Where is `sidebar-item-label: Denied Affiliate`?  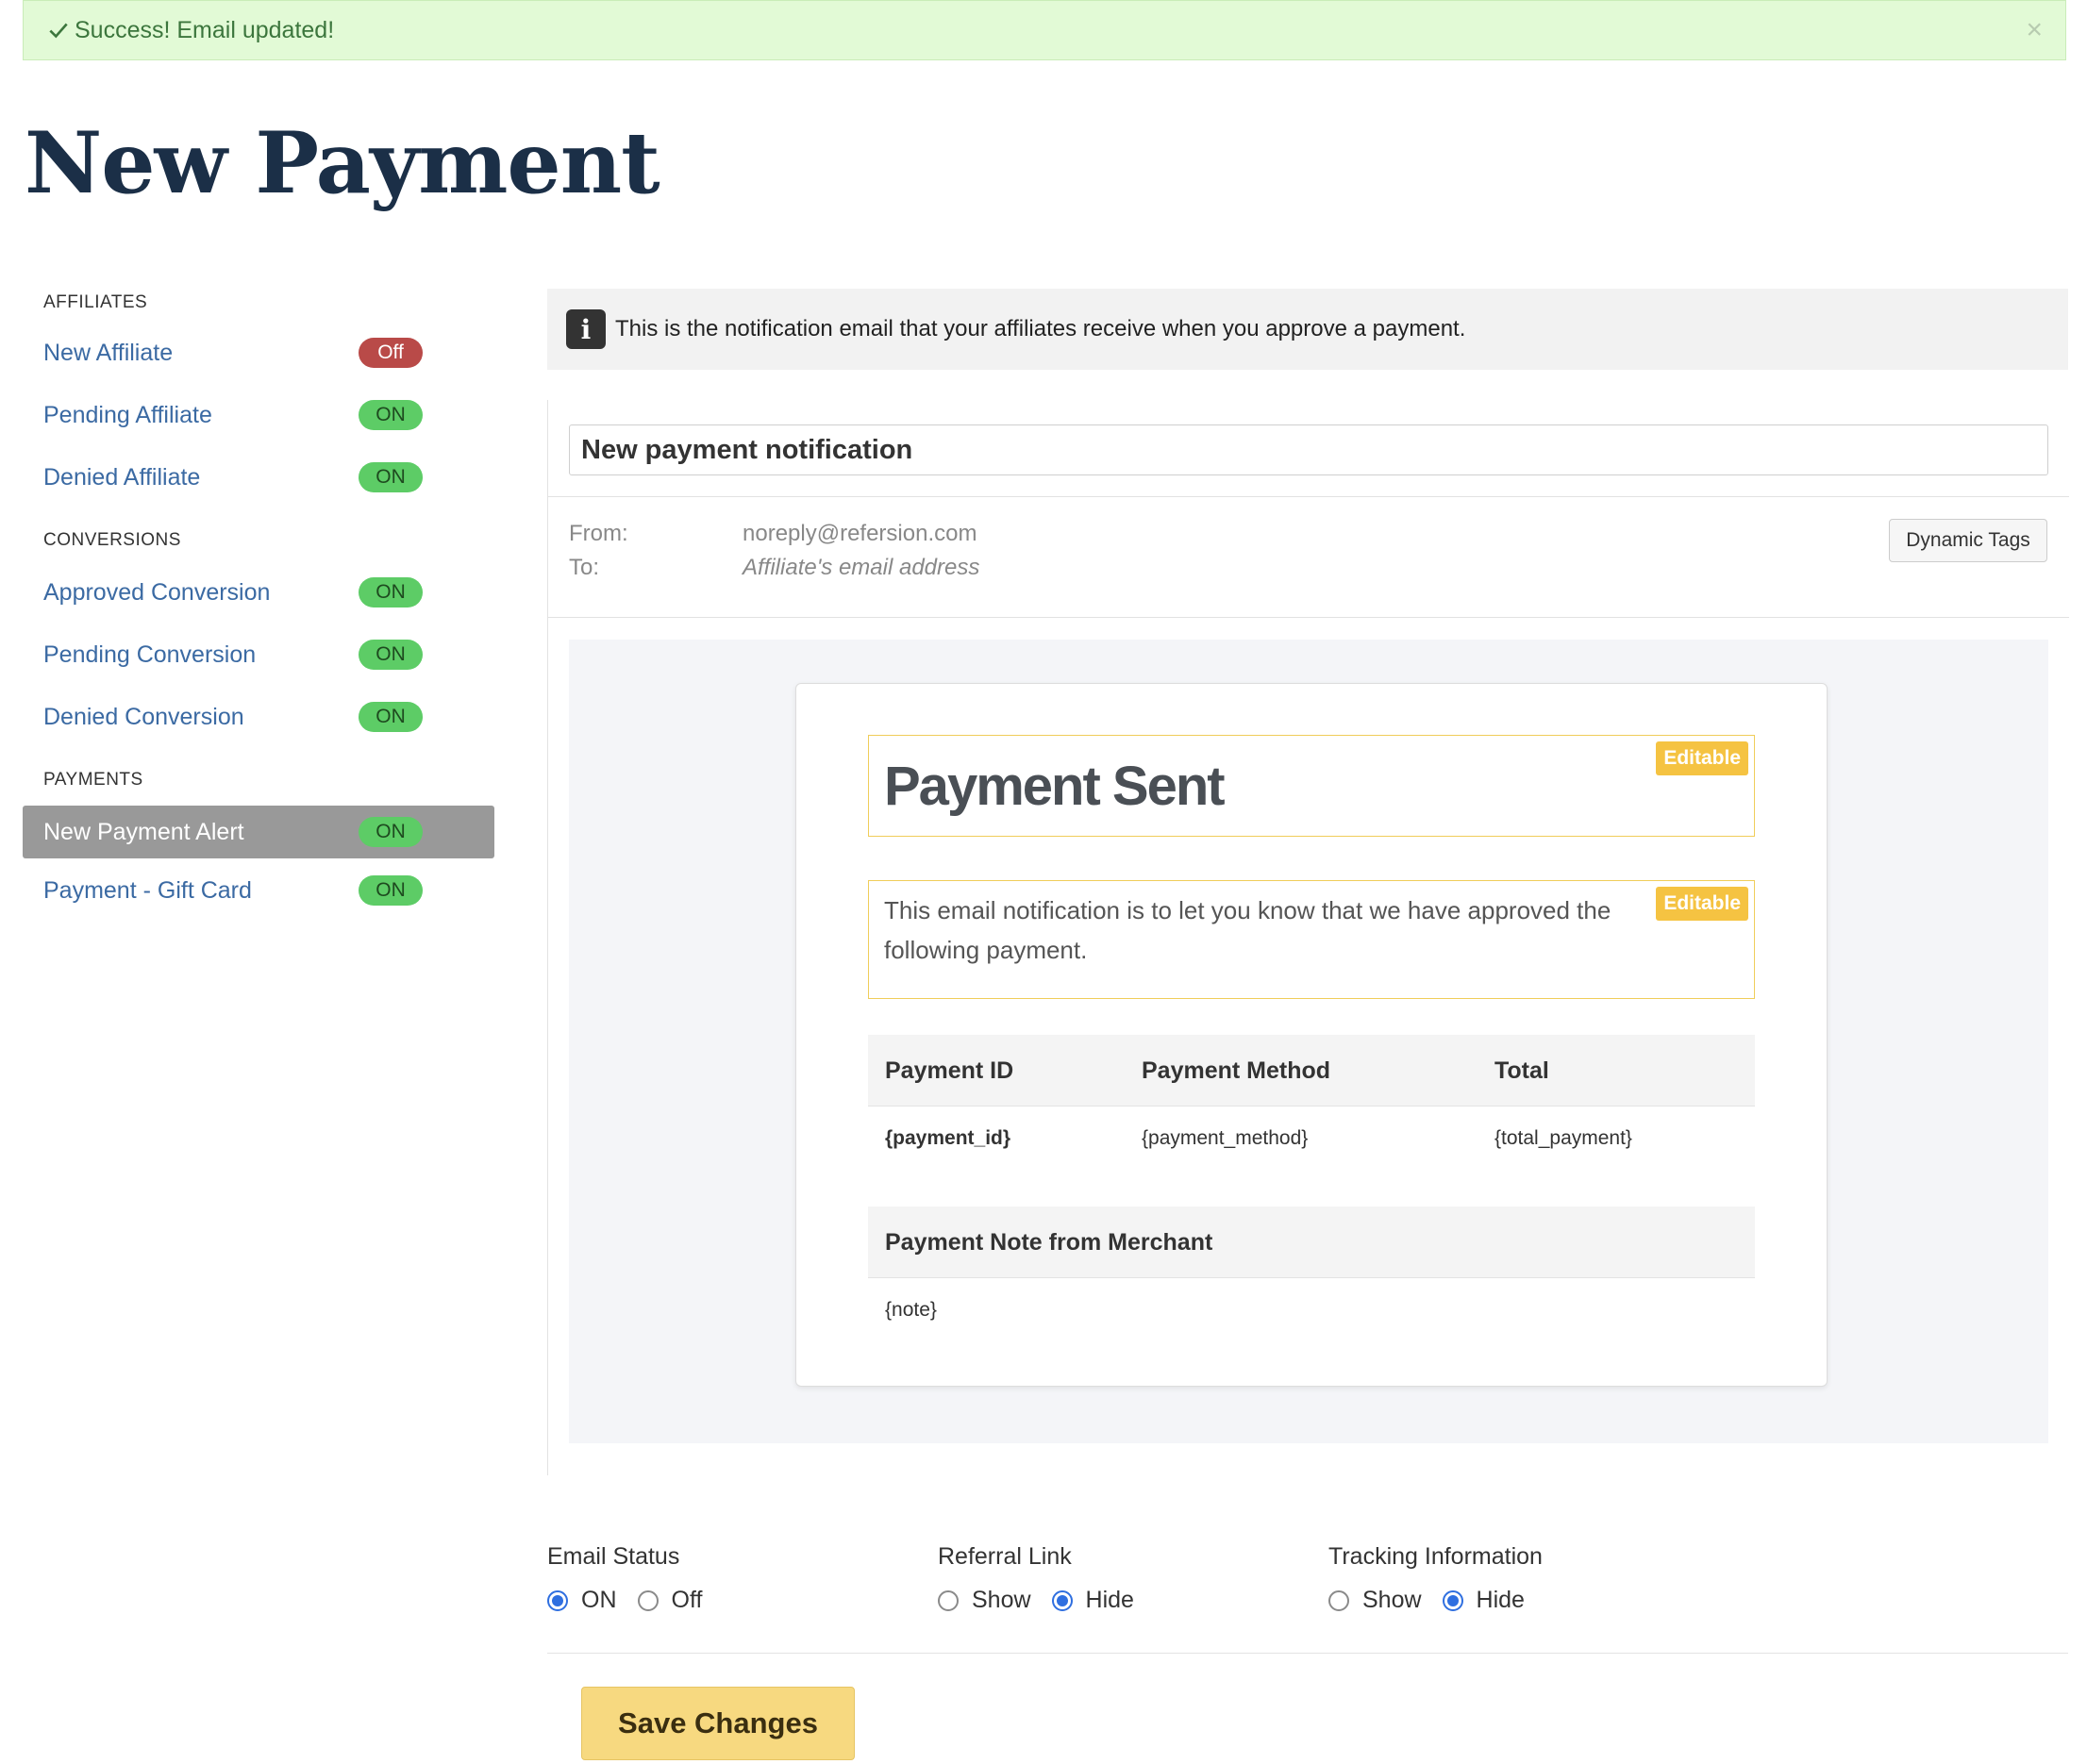 sidebar-item-label: Denied Affiliate is located at coordinates (122, 477).